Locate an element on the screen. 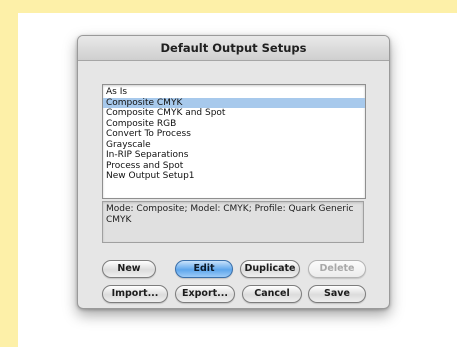 Image resolution: width=457 pixels, height=347 pixels. list-item-composite-rgb: Composite RGB is located at coordinates (234, 124).